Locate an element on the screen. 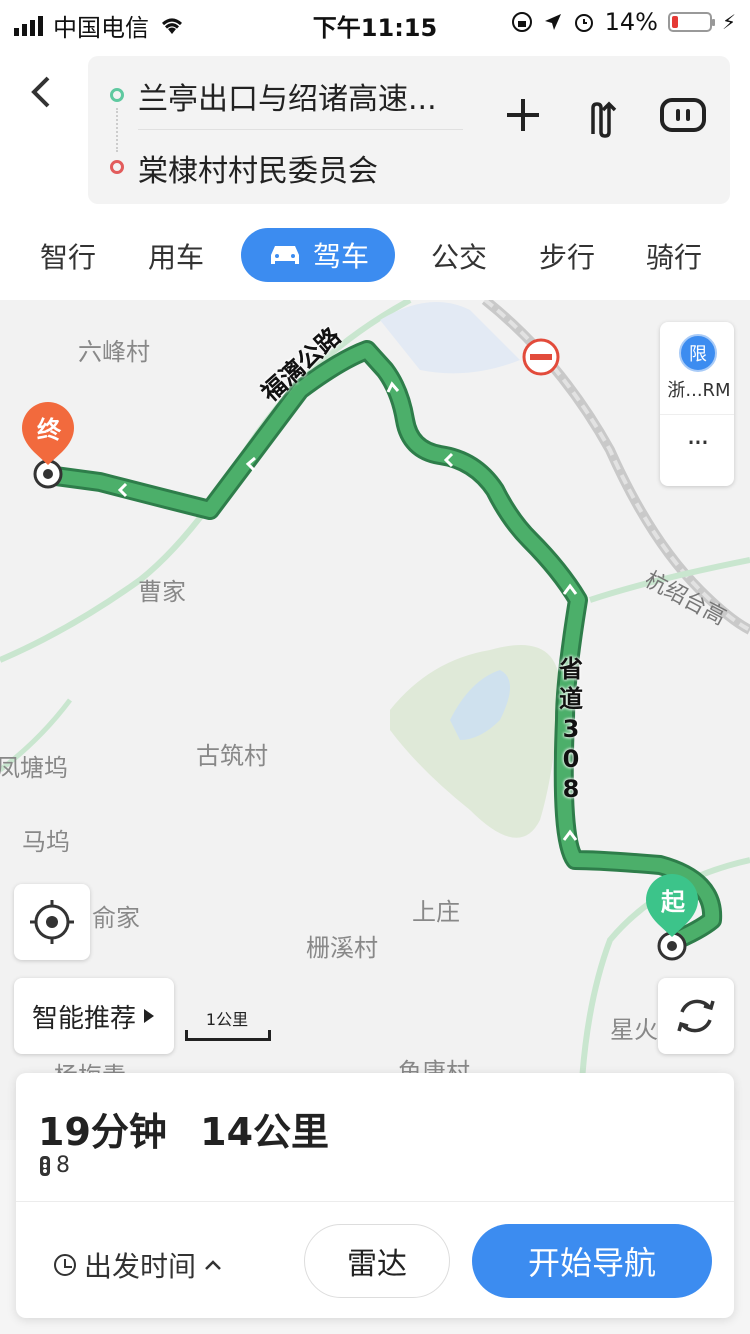 The height and width of the screenshot is (1334, 750). start-marker-label: 起 is located at coordinates (673, 902).